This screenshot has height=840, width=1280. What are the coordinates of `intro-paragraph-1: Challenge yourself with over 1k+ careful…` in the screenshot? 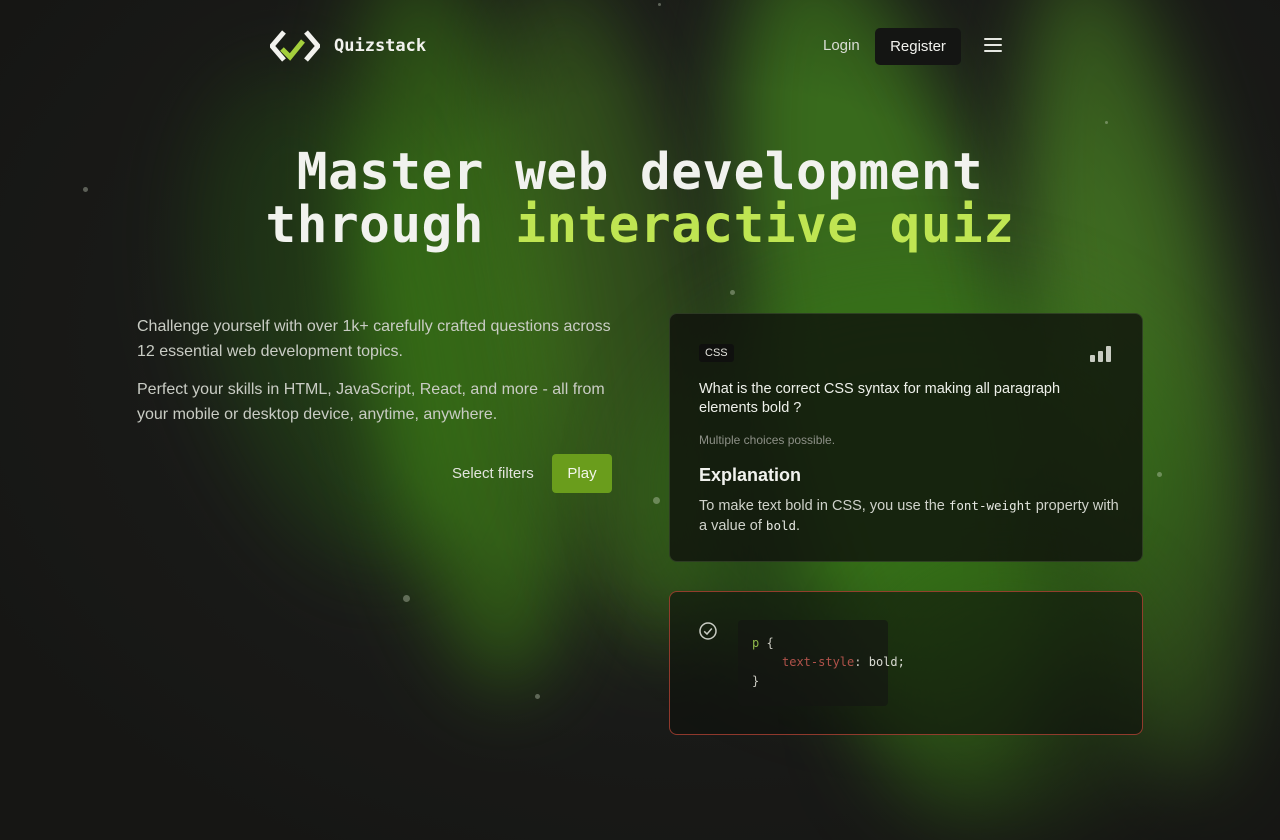 It's located at (374, 339).